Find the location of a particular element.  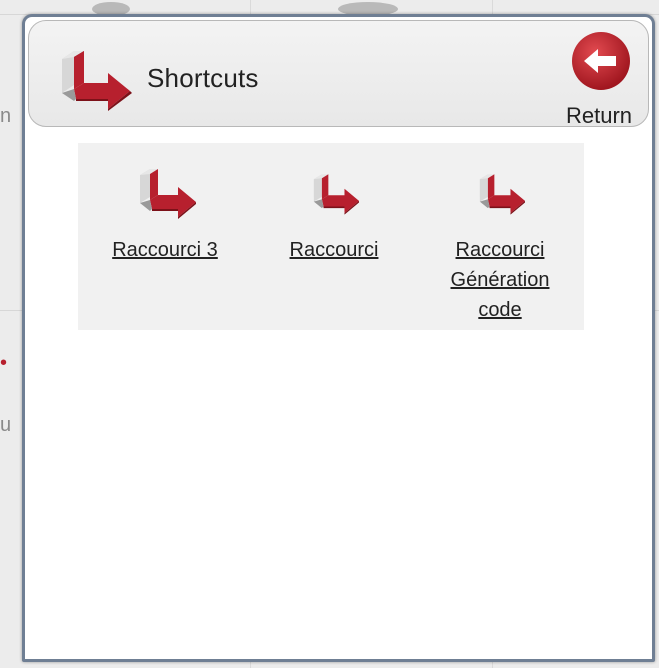

return-label: Return is located at coordinates (599, 115).